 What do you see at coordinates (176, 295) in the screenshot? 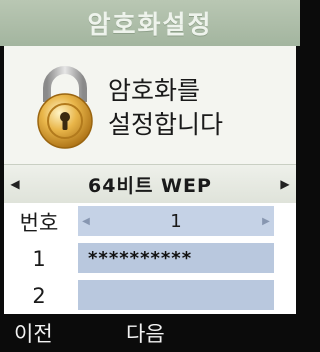
I see `key-2-input` at bounding box center [176, 295].